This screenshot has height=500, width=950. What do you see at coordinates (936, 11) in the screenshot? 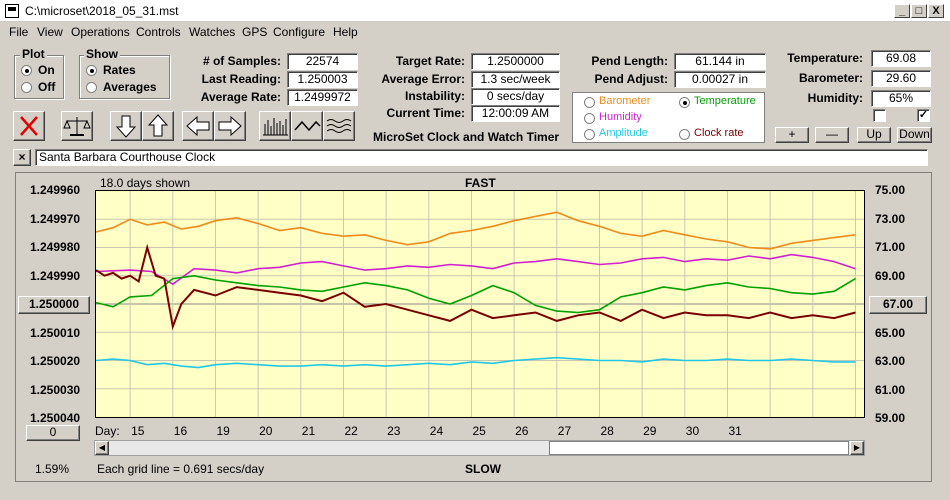
I see `close-button: X` at bounding box center [936, 11].